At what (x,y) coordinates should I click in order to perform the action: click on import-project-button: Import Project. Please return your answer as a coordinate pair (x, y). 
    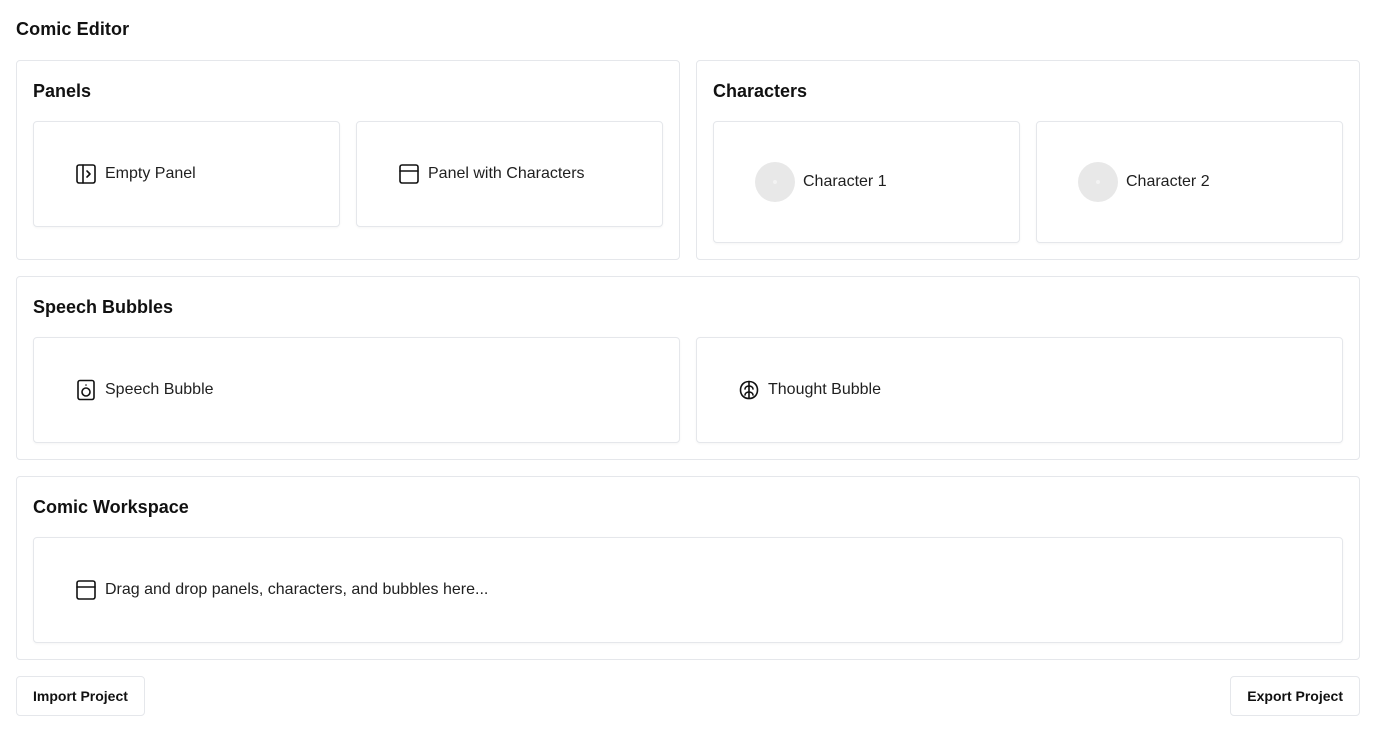
    Looking at the image, I should click on (80, 696).